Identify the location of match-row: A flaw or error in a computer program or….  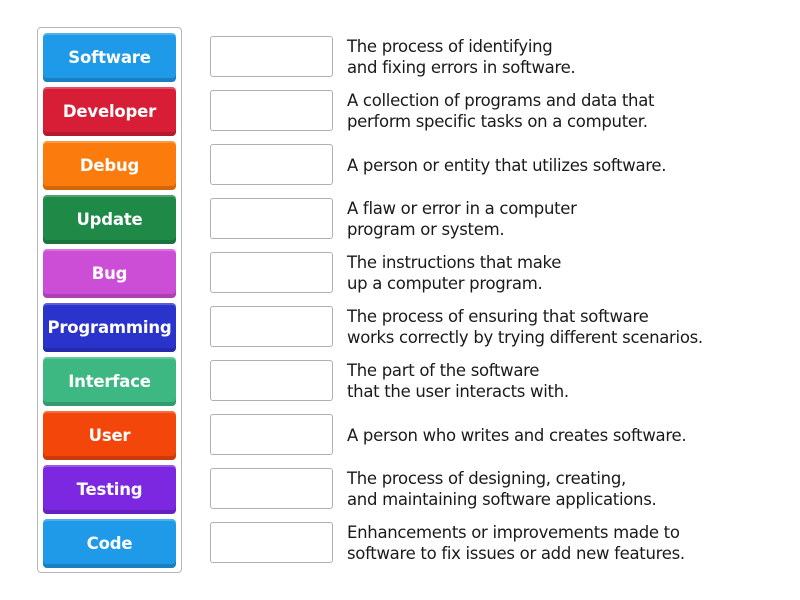
(495, 219).